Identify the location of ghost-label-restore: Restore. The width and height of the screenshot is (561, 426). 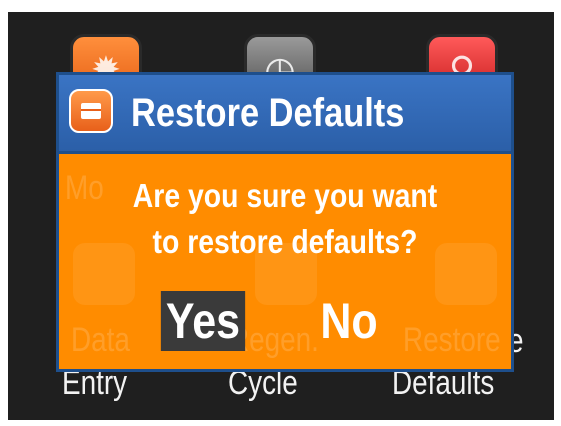
(452, 340).